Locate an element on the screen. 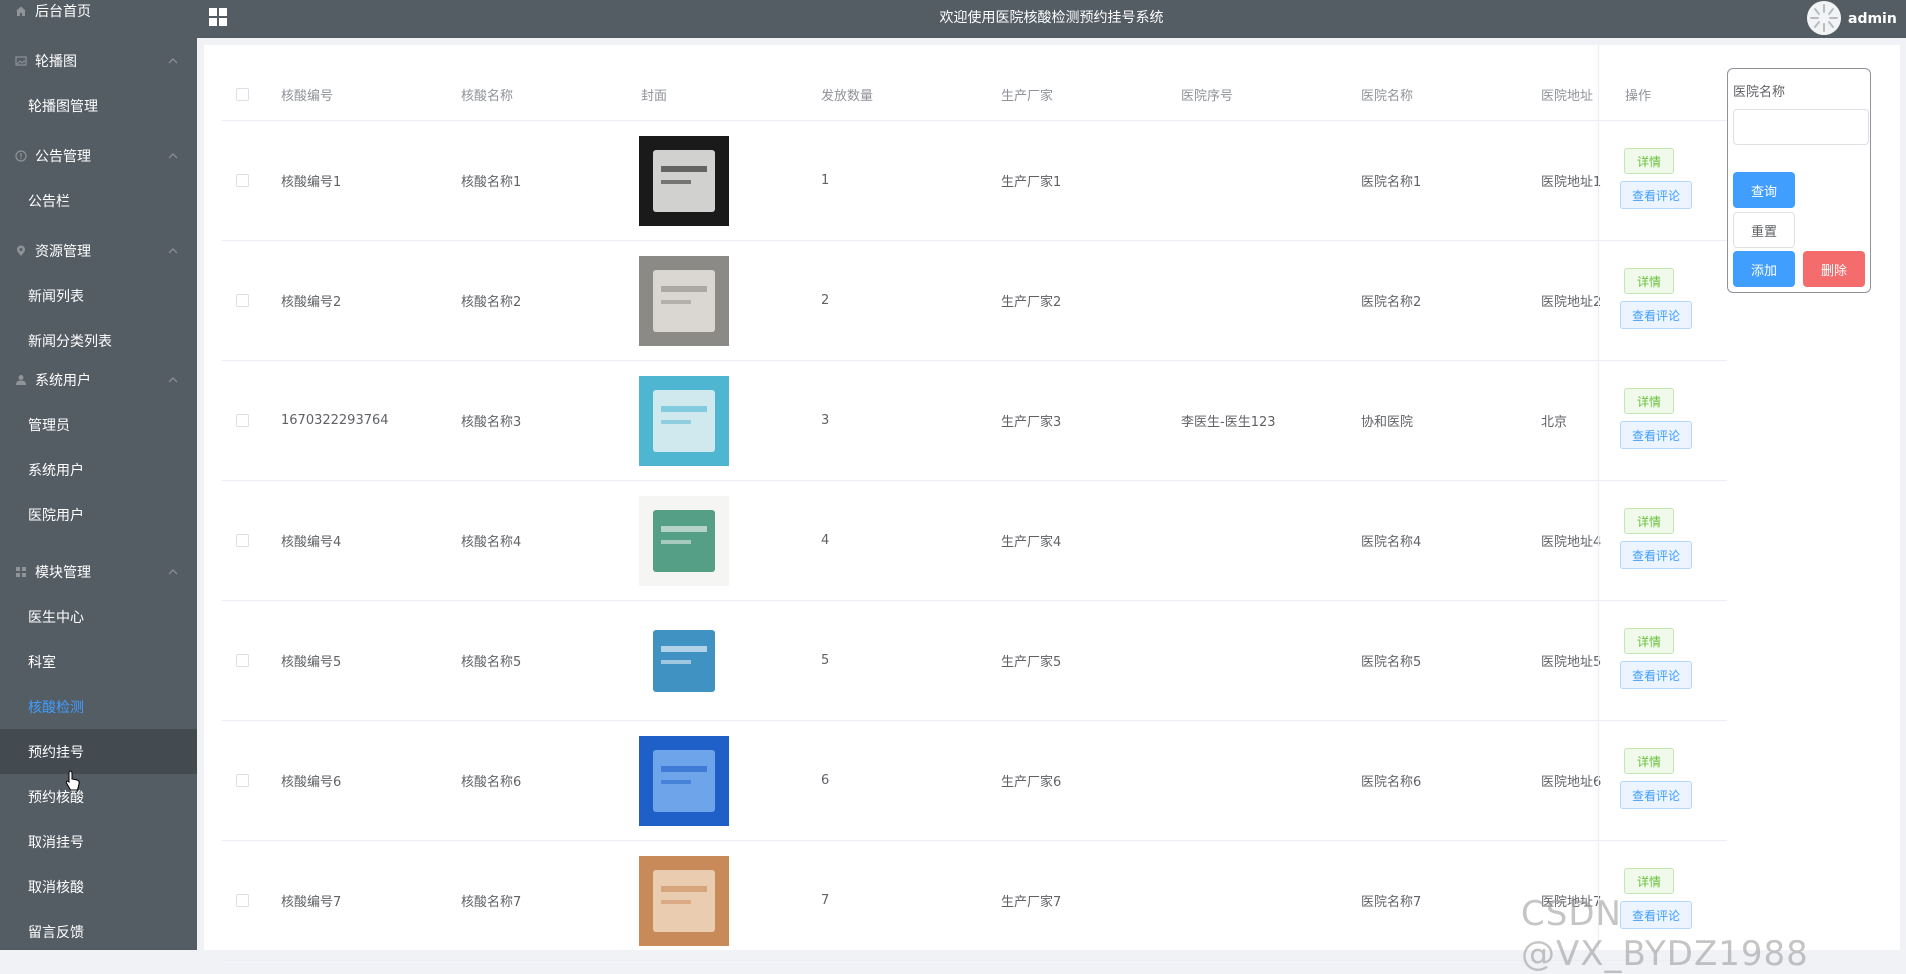 The image size is (1906, 974). column-header: 医院地址 is located at coordinates (1567, 94).